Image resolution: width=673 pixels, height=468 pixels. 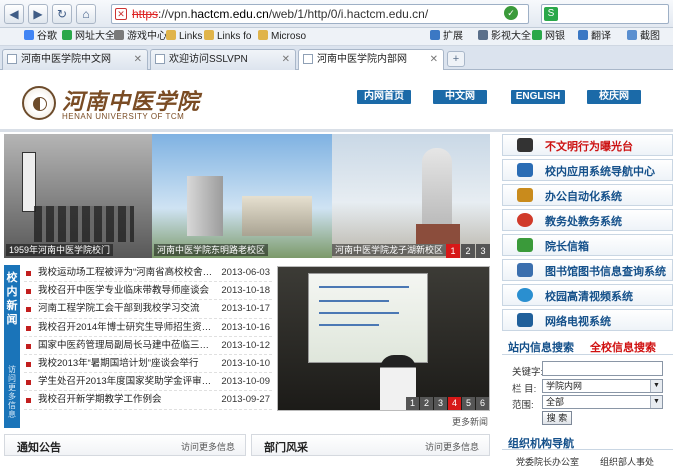 I want to click on tab-all-search: 全校信息搜索, so click(x=623, y=347).